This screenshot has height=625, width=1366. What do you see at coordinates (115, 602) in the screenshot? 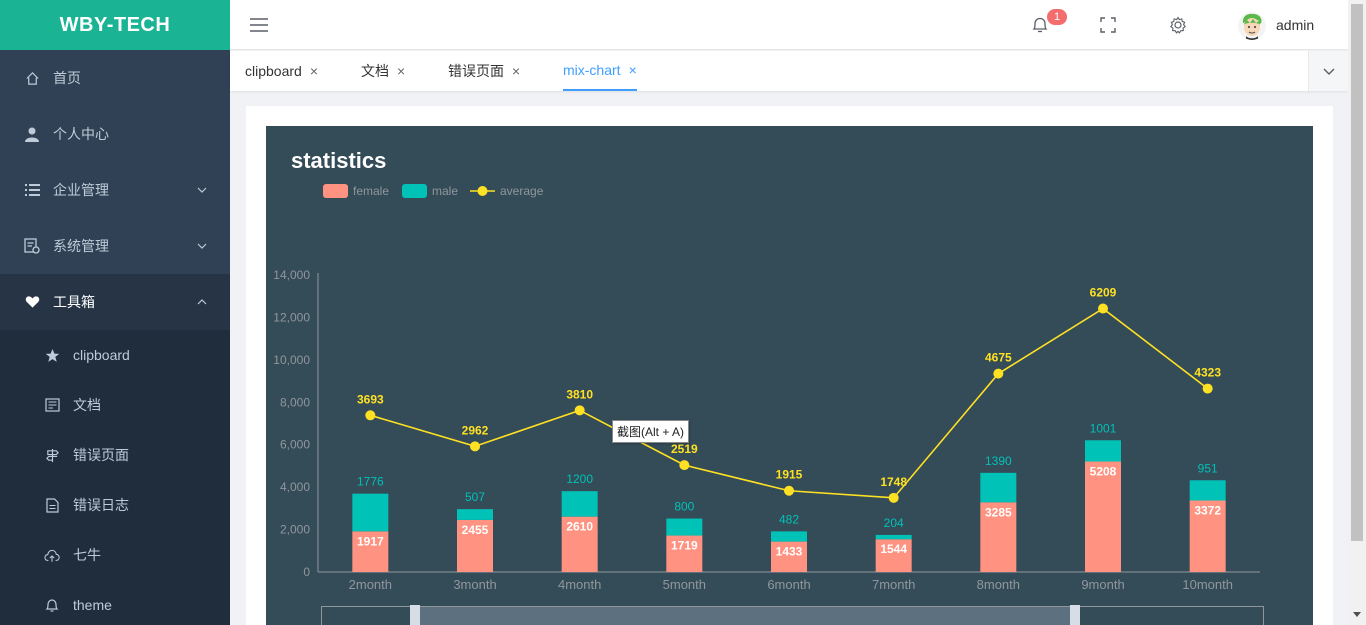
I see `sidebar-item-theme: theme` at bounding box center [115, 602].